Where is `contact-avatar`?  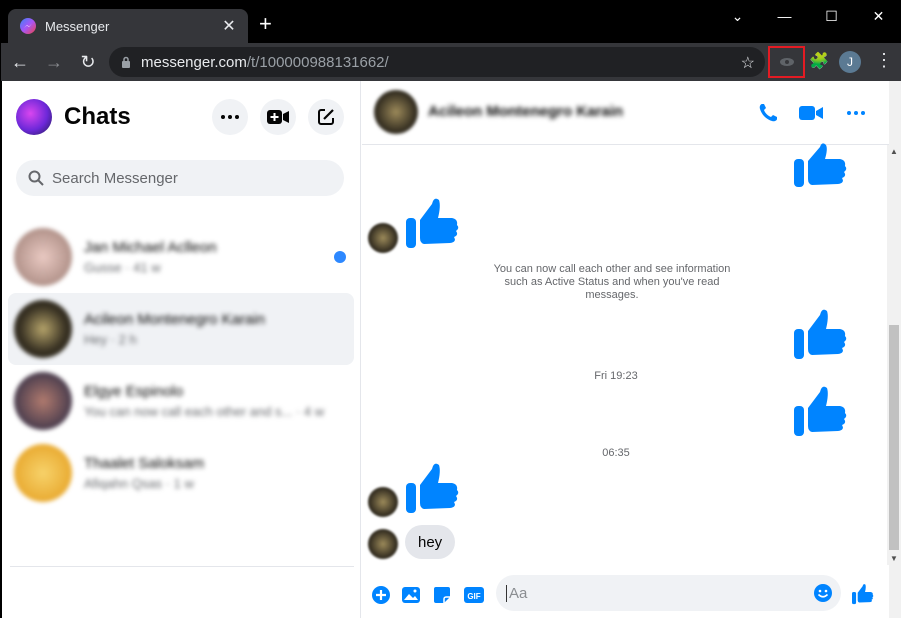
contact-avatar is located at coordinates (396, 112).